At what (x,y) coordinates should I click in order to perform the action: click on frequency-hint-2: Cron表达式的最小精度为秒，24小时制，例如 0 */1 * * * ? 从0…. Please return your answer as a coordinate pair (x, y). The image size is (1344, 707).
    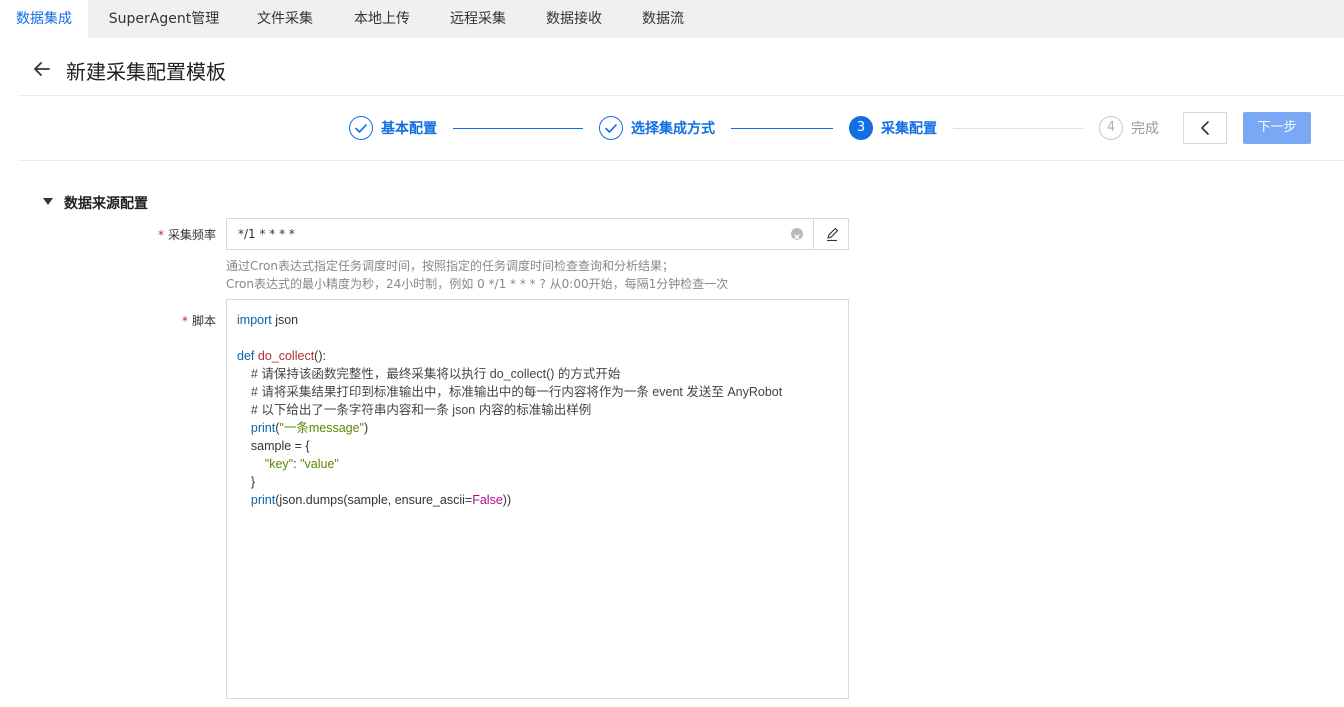
    Looking at the image, I should click on (477, 284).